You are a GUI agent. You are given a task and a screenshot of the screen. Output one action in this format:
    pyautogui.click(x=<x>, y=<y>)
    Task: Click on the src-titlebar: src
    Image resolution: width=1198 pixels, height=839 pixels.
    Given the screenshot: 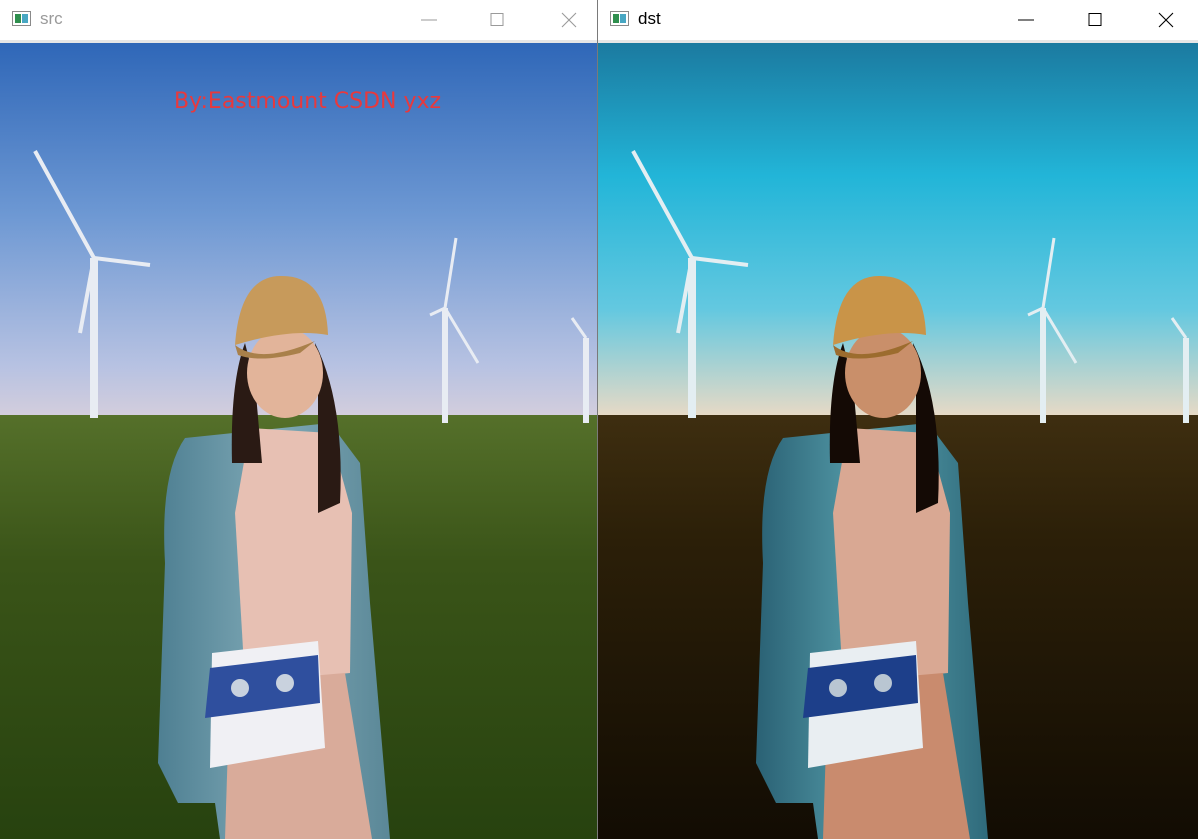 What is the action you would take?
    pyautogui.click(x=298, y=20)
    